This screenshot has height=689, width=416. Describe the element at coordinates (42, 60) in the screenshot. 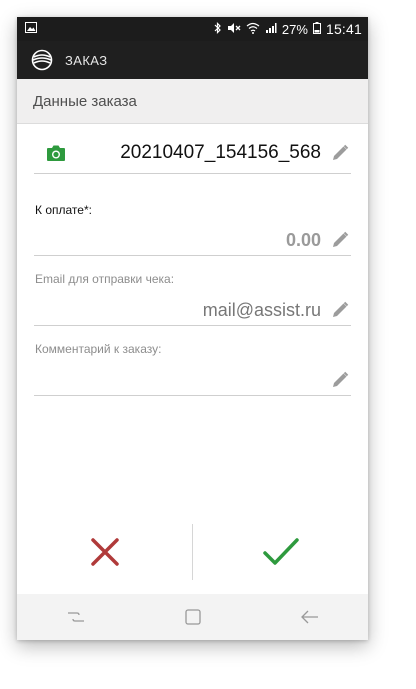

I see `assist-logo-icon` at that location.